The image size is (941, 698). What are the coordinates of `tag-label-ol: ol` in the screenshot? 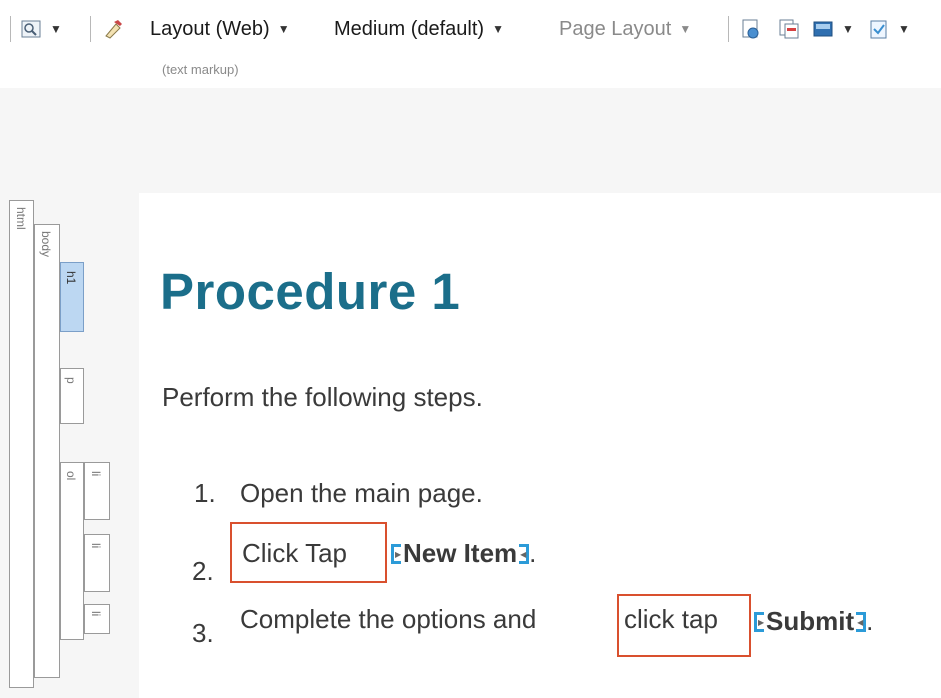 It's located at (71, 476).